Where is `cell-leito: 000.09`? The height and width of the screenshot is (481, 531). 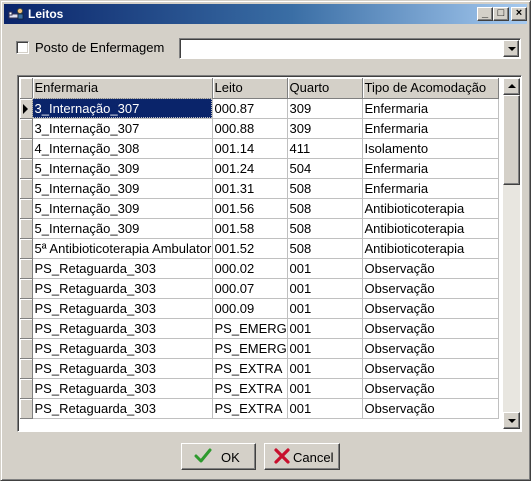 cell-leito: 000.09 is located at coordinates (250, 308).